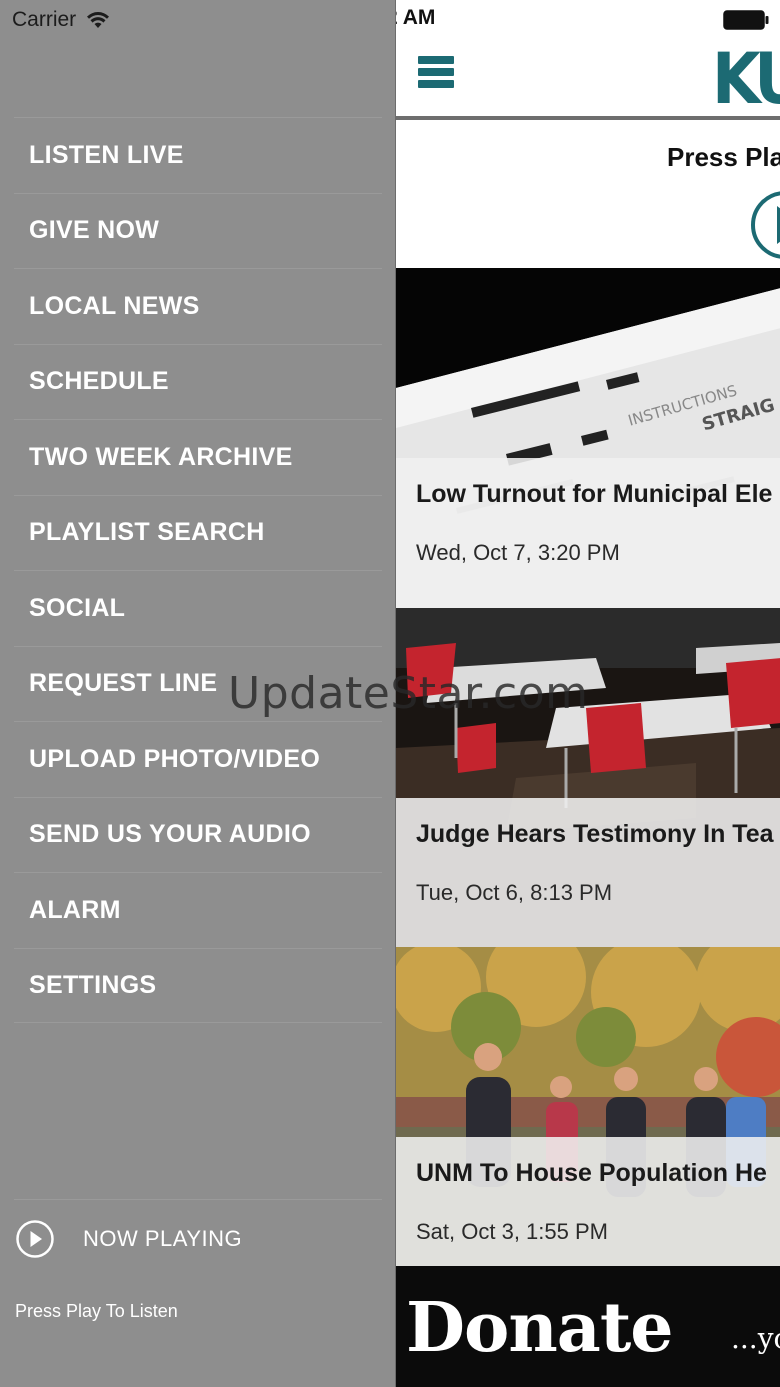  I want to click on player-title: Press Play, so click(723, 157).